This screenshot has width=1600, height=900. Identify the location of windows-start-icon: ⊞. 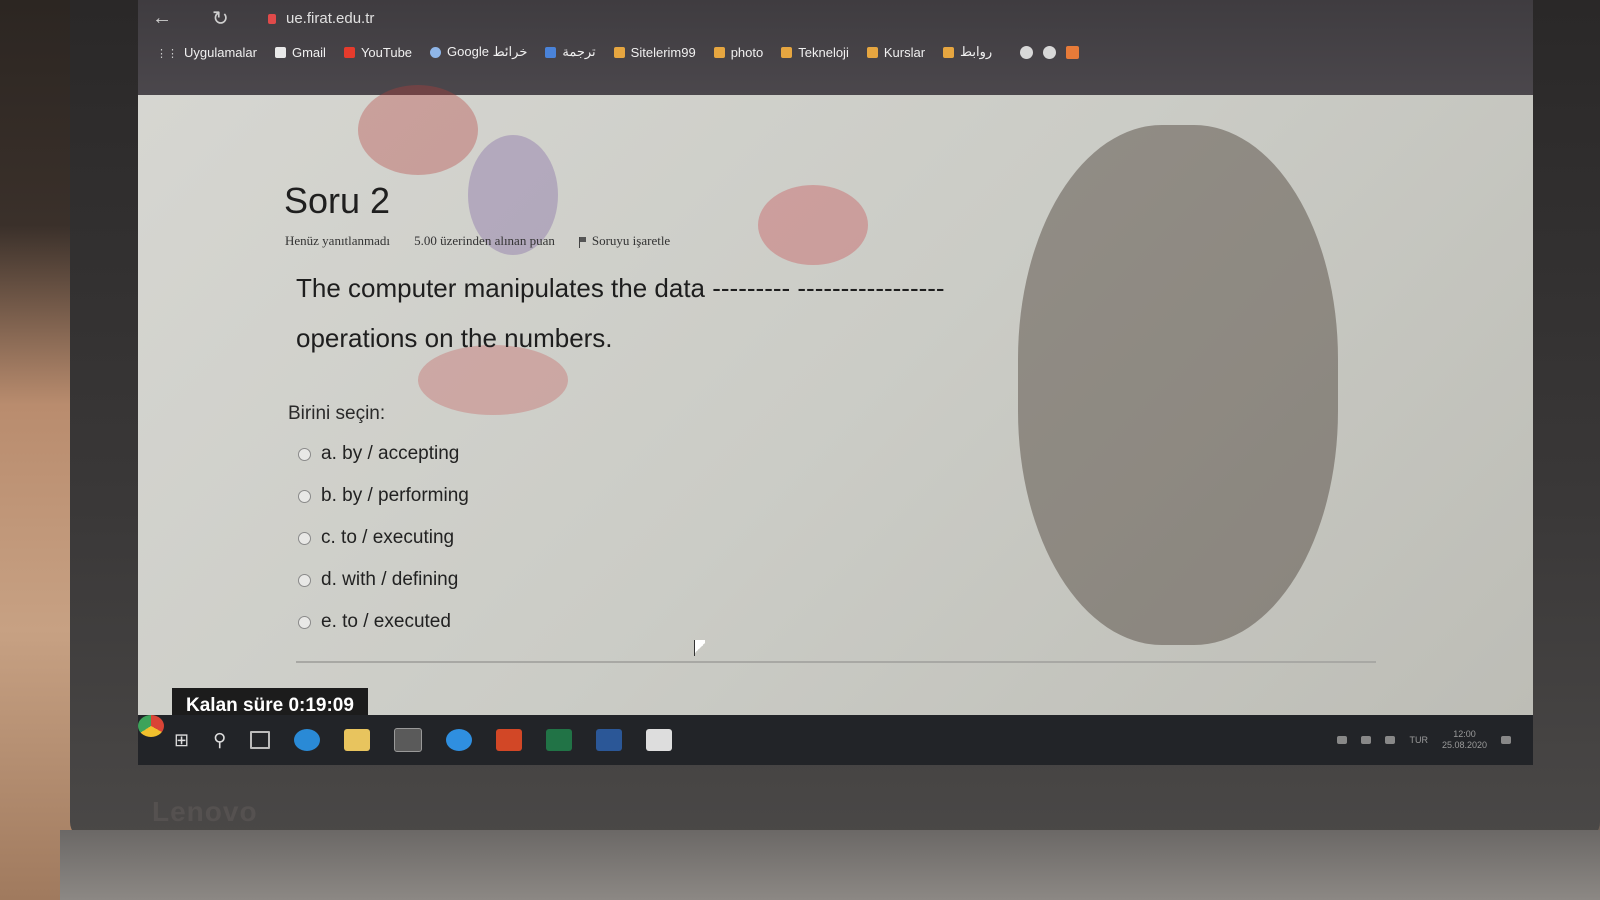
(181, 740).